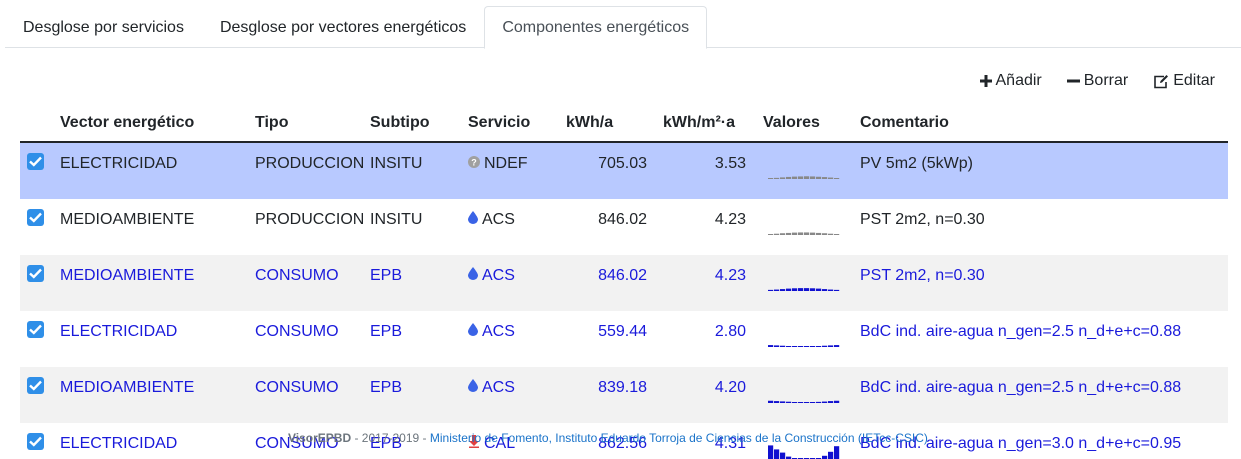 This screenshot has height=459, width=1241. What do you see at coordinates (271, 123) in the screenshot?
I see `header-tipo: Tipo` at bounding box center [271, 123].